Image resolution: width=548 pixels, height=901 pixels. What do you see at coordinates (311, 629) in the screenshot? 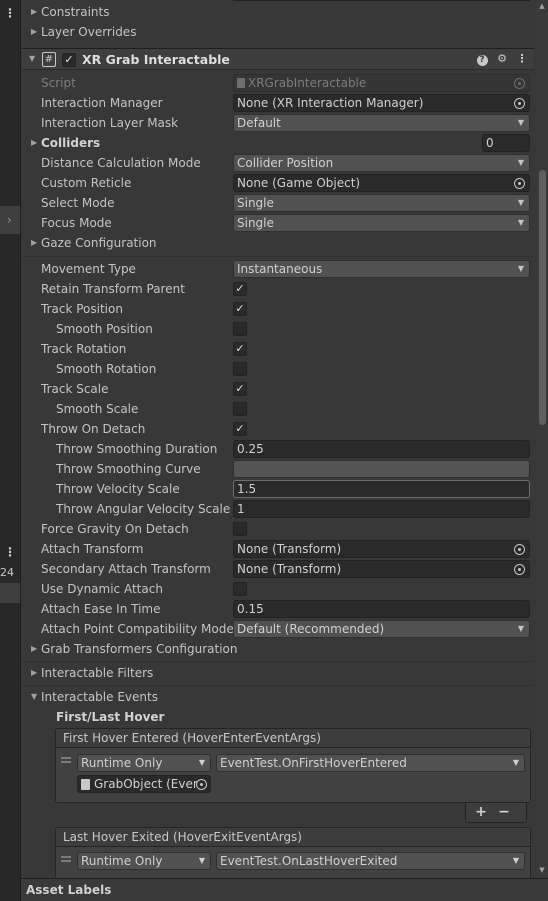
I see `attach-point-compatibility-mode-value: Default (Recommended)` at bounding box center [311, 629].